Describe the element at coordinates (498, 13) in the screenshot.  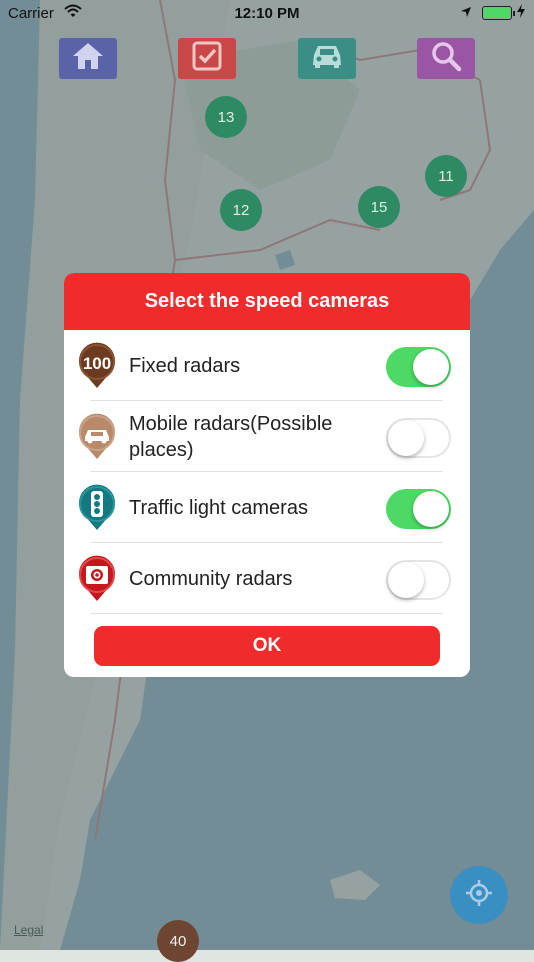
I see `battery-icon` at that location.